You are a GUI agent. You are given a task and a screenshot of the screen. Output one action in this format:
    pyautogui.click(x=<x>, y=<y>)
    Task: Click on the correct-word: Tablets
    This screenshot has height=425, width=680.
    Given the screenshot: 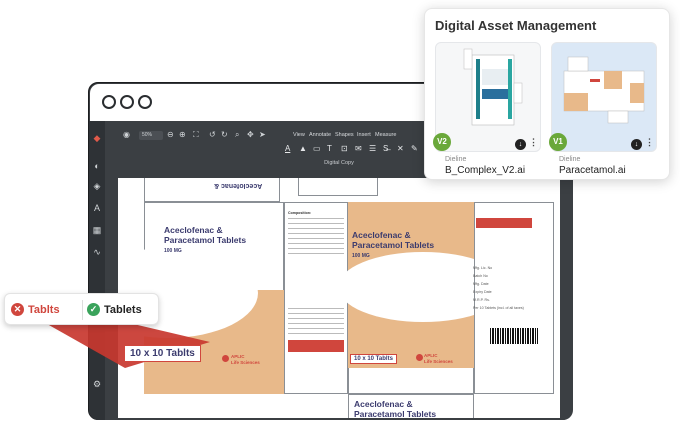 What is the action you would take?
    pyautogui.click(x=123, y=310)
    